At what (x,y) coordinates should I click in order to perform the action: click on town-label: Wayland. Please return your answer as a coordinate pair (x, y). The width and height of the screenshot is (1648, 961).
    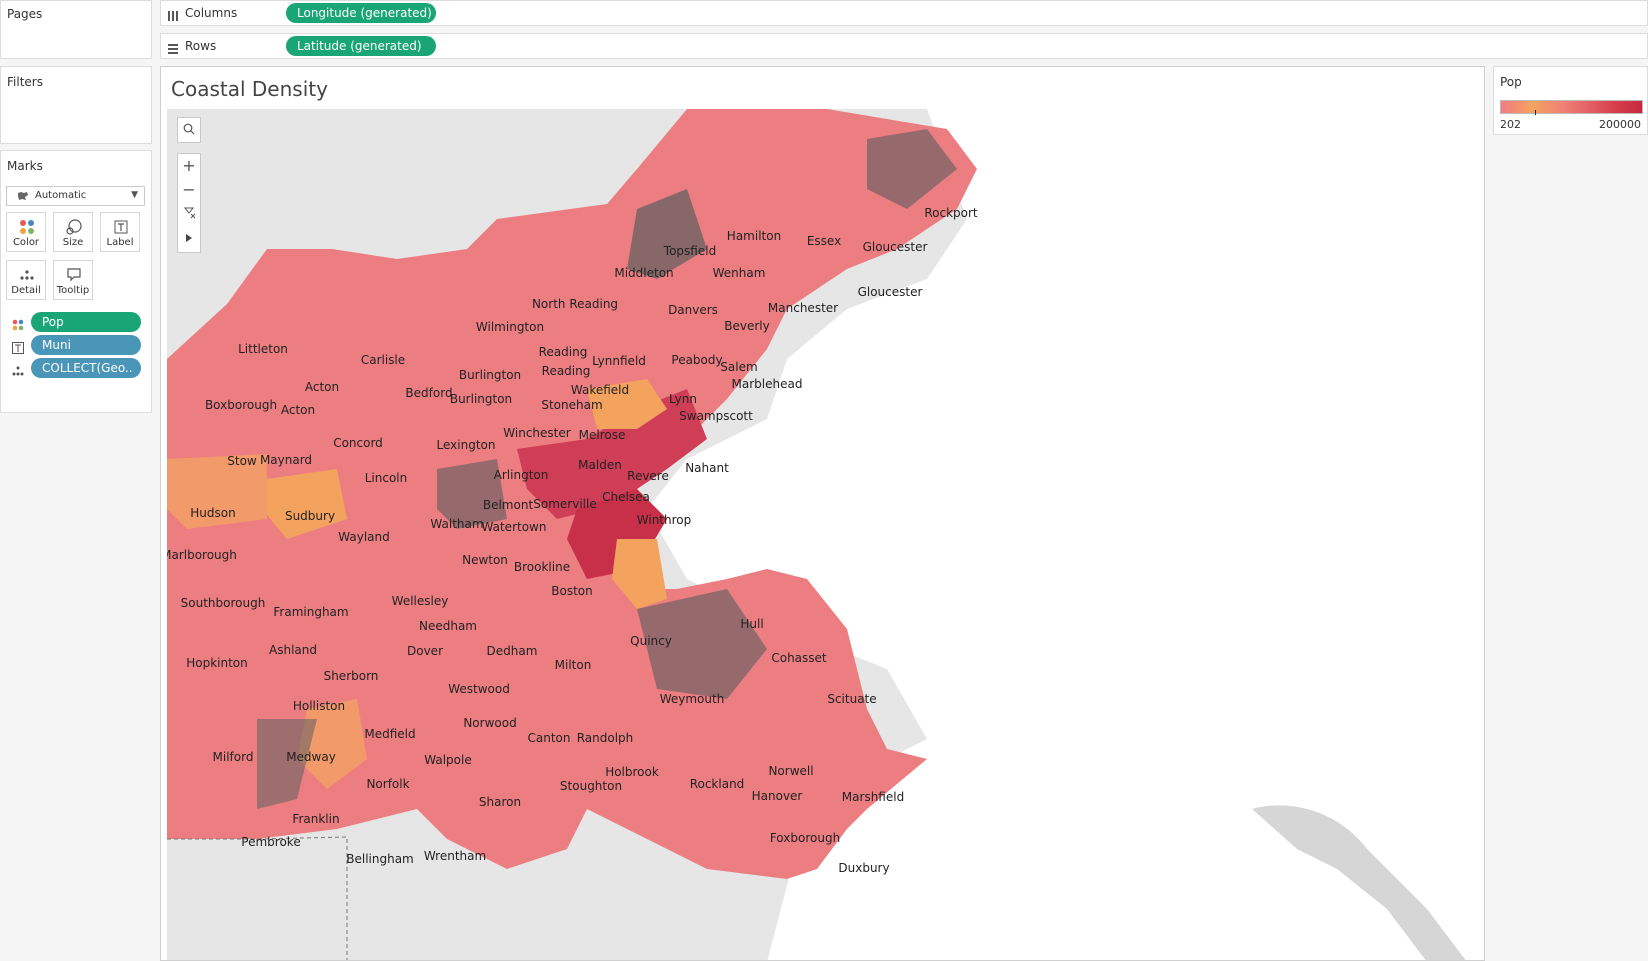
    Looking at the image, I should click on (364, 537).